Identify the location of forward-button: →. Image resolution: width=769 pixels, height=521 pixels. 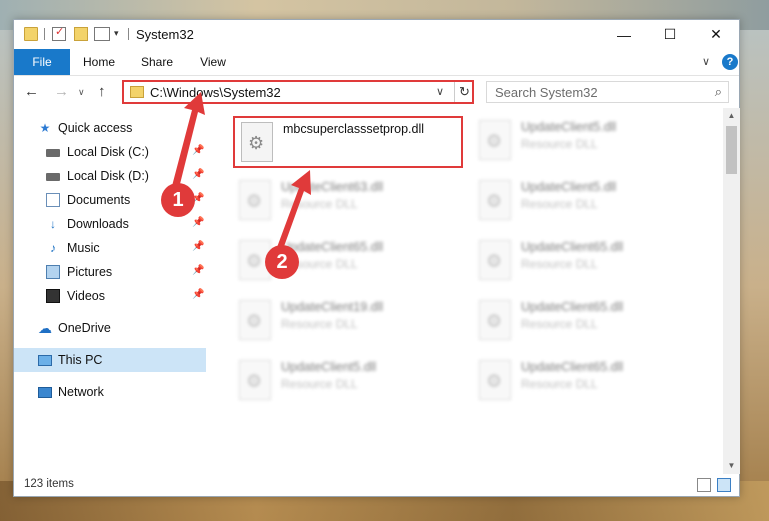
(61, 91).